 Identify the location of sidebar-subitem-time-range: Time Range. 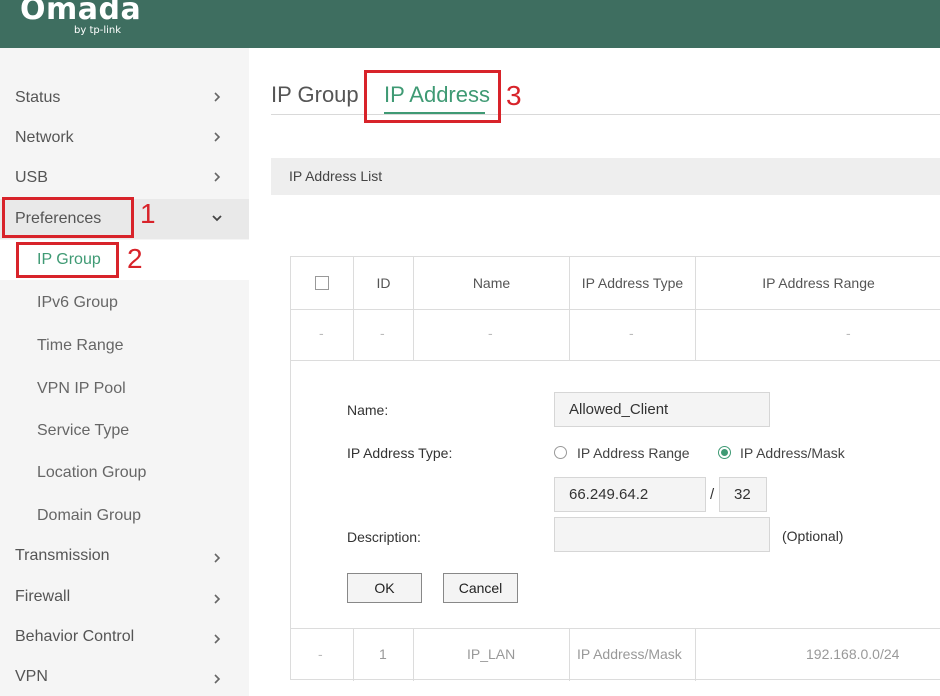
(124, 346).